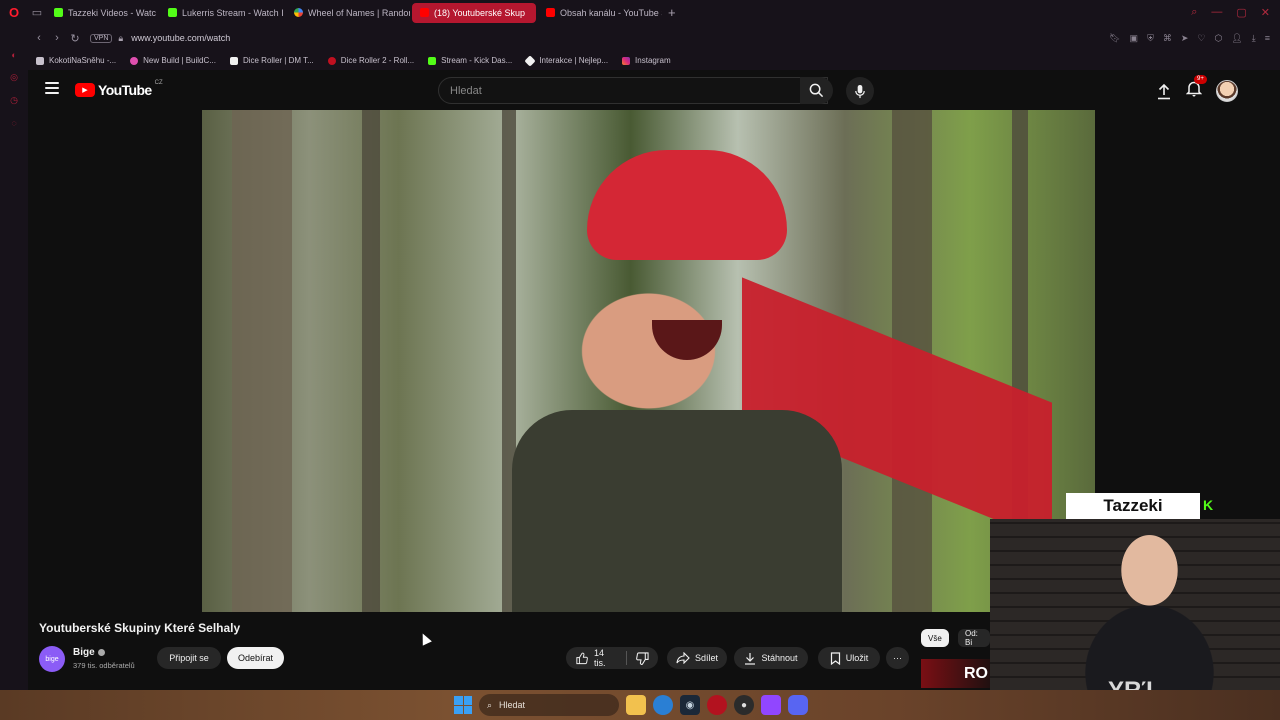 This screenshot has height=720, width=1280. I want to click on tab-menu-icon: ▭, so click(37, 12).